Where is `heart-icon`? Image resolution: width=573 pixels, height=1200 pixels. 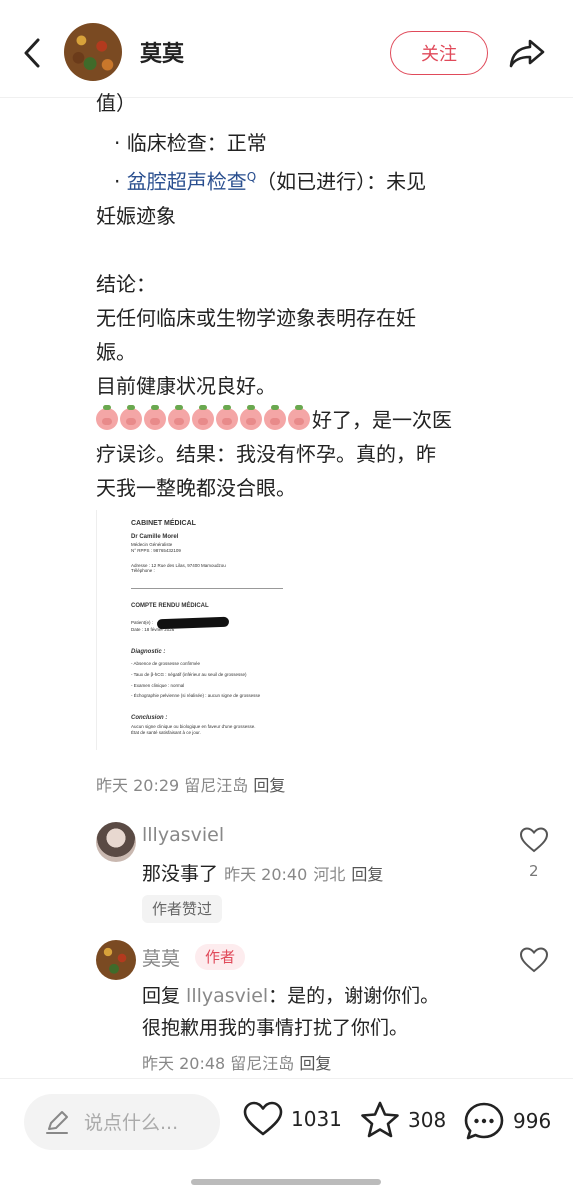 heart-icon is located at coordinates (263, 1118).